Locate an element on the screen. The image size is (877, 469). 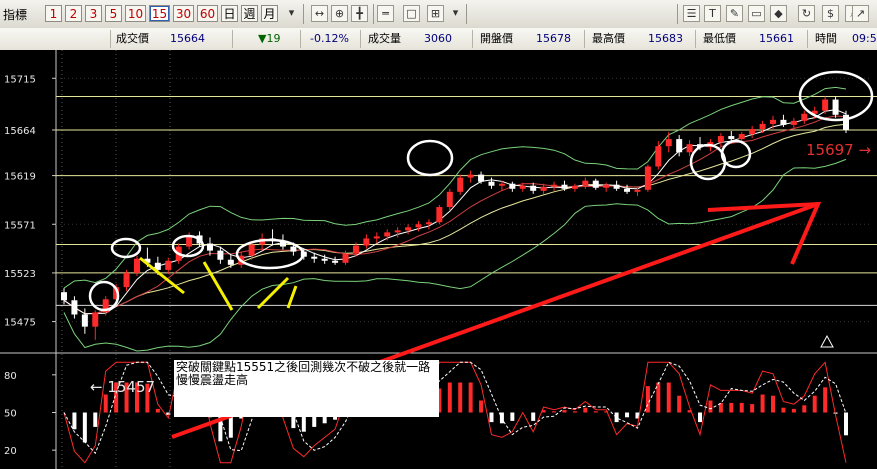
toolbar: 指標 123510153060日週月 ▾↔⊕╋═□⊞▾☰T✎▭◆↻$⌕↗ is located at coordinates (438, 14).